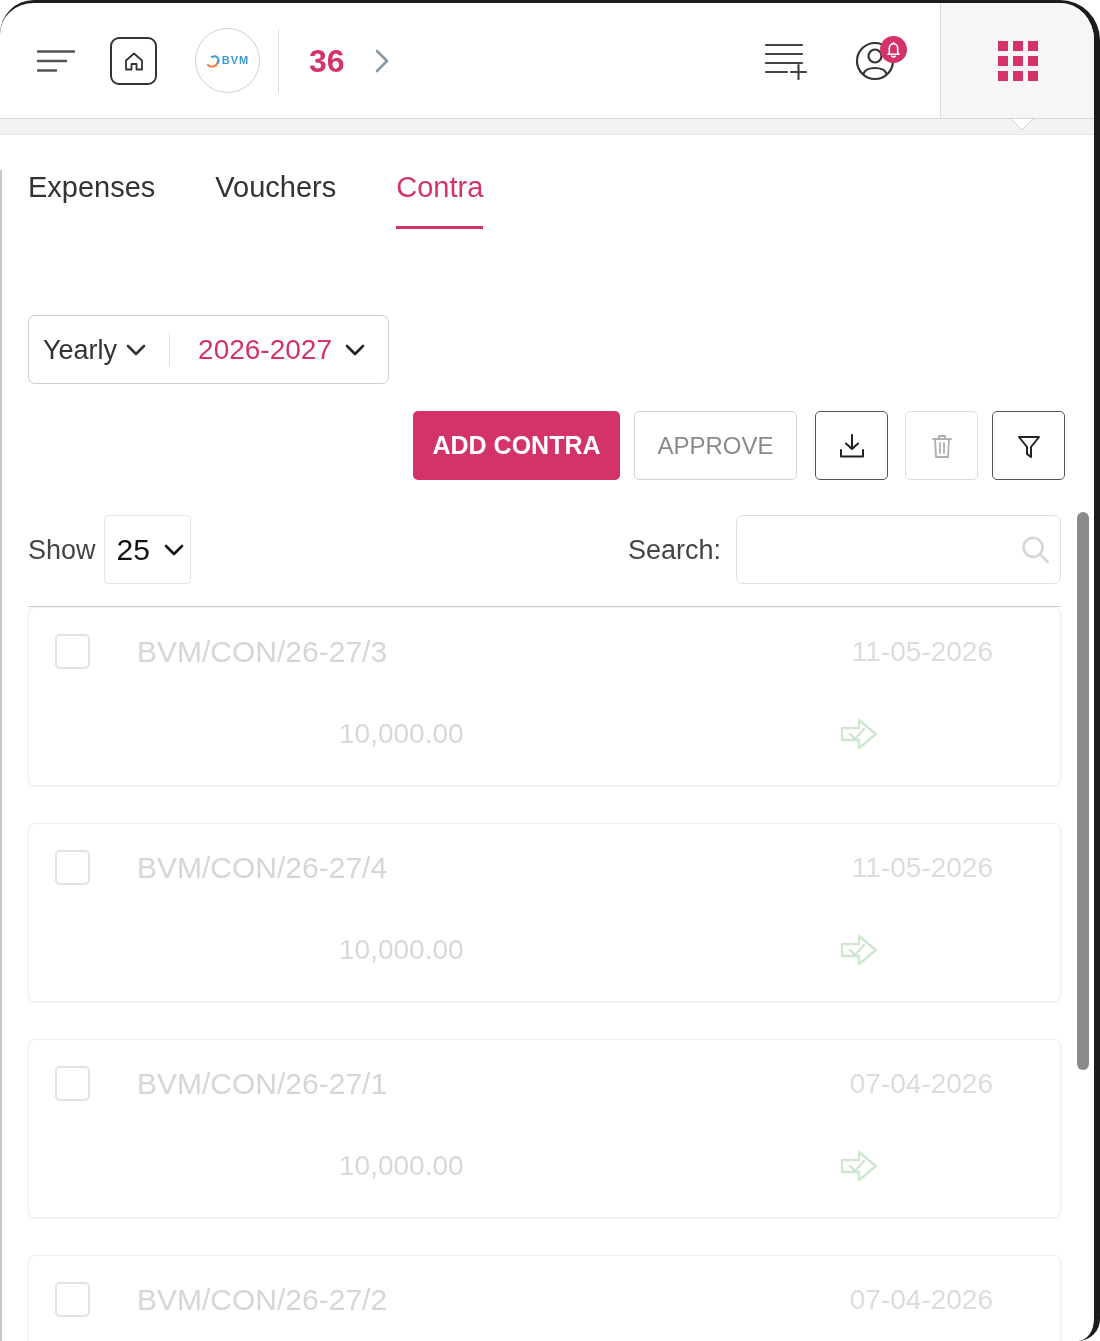 The image size is (1100, 1341). Describe the element at coordinates (1083, 791) in the screenshot. I see `scrollbar-thumb` at that location.